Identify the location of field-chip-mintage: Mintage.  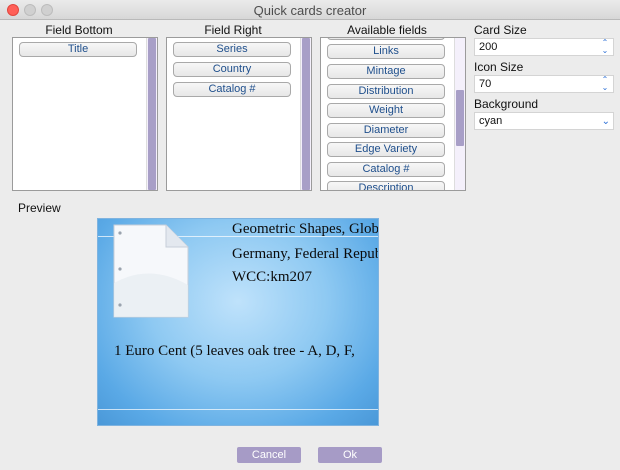
(386, 71).